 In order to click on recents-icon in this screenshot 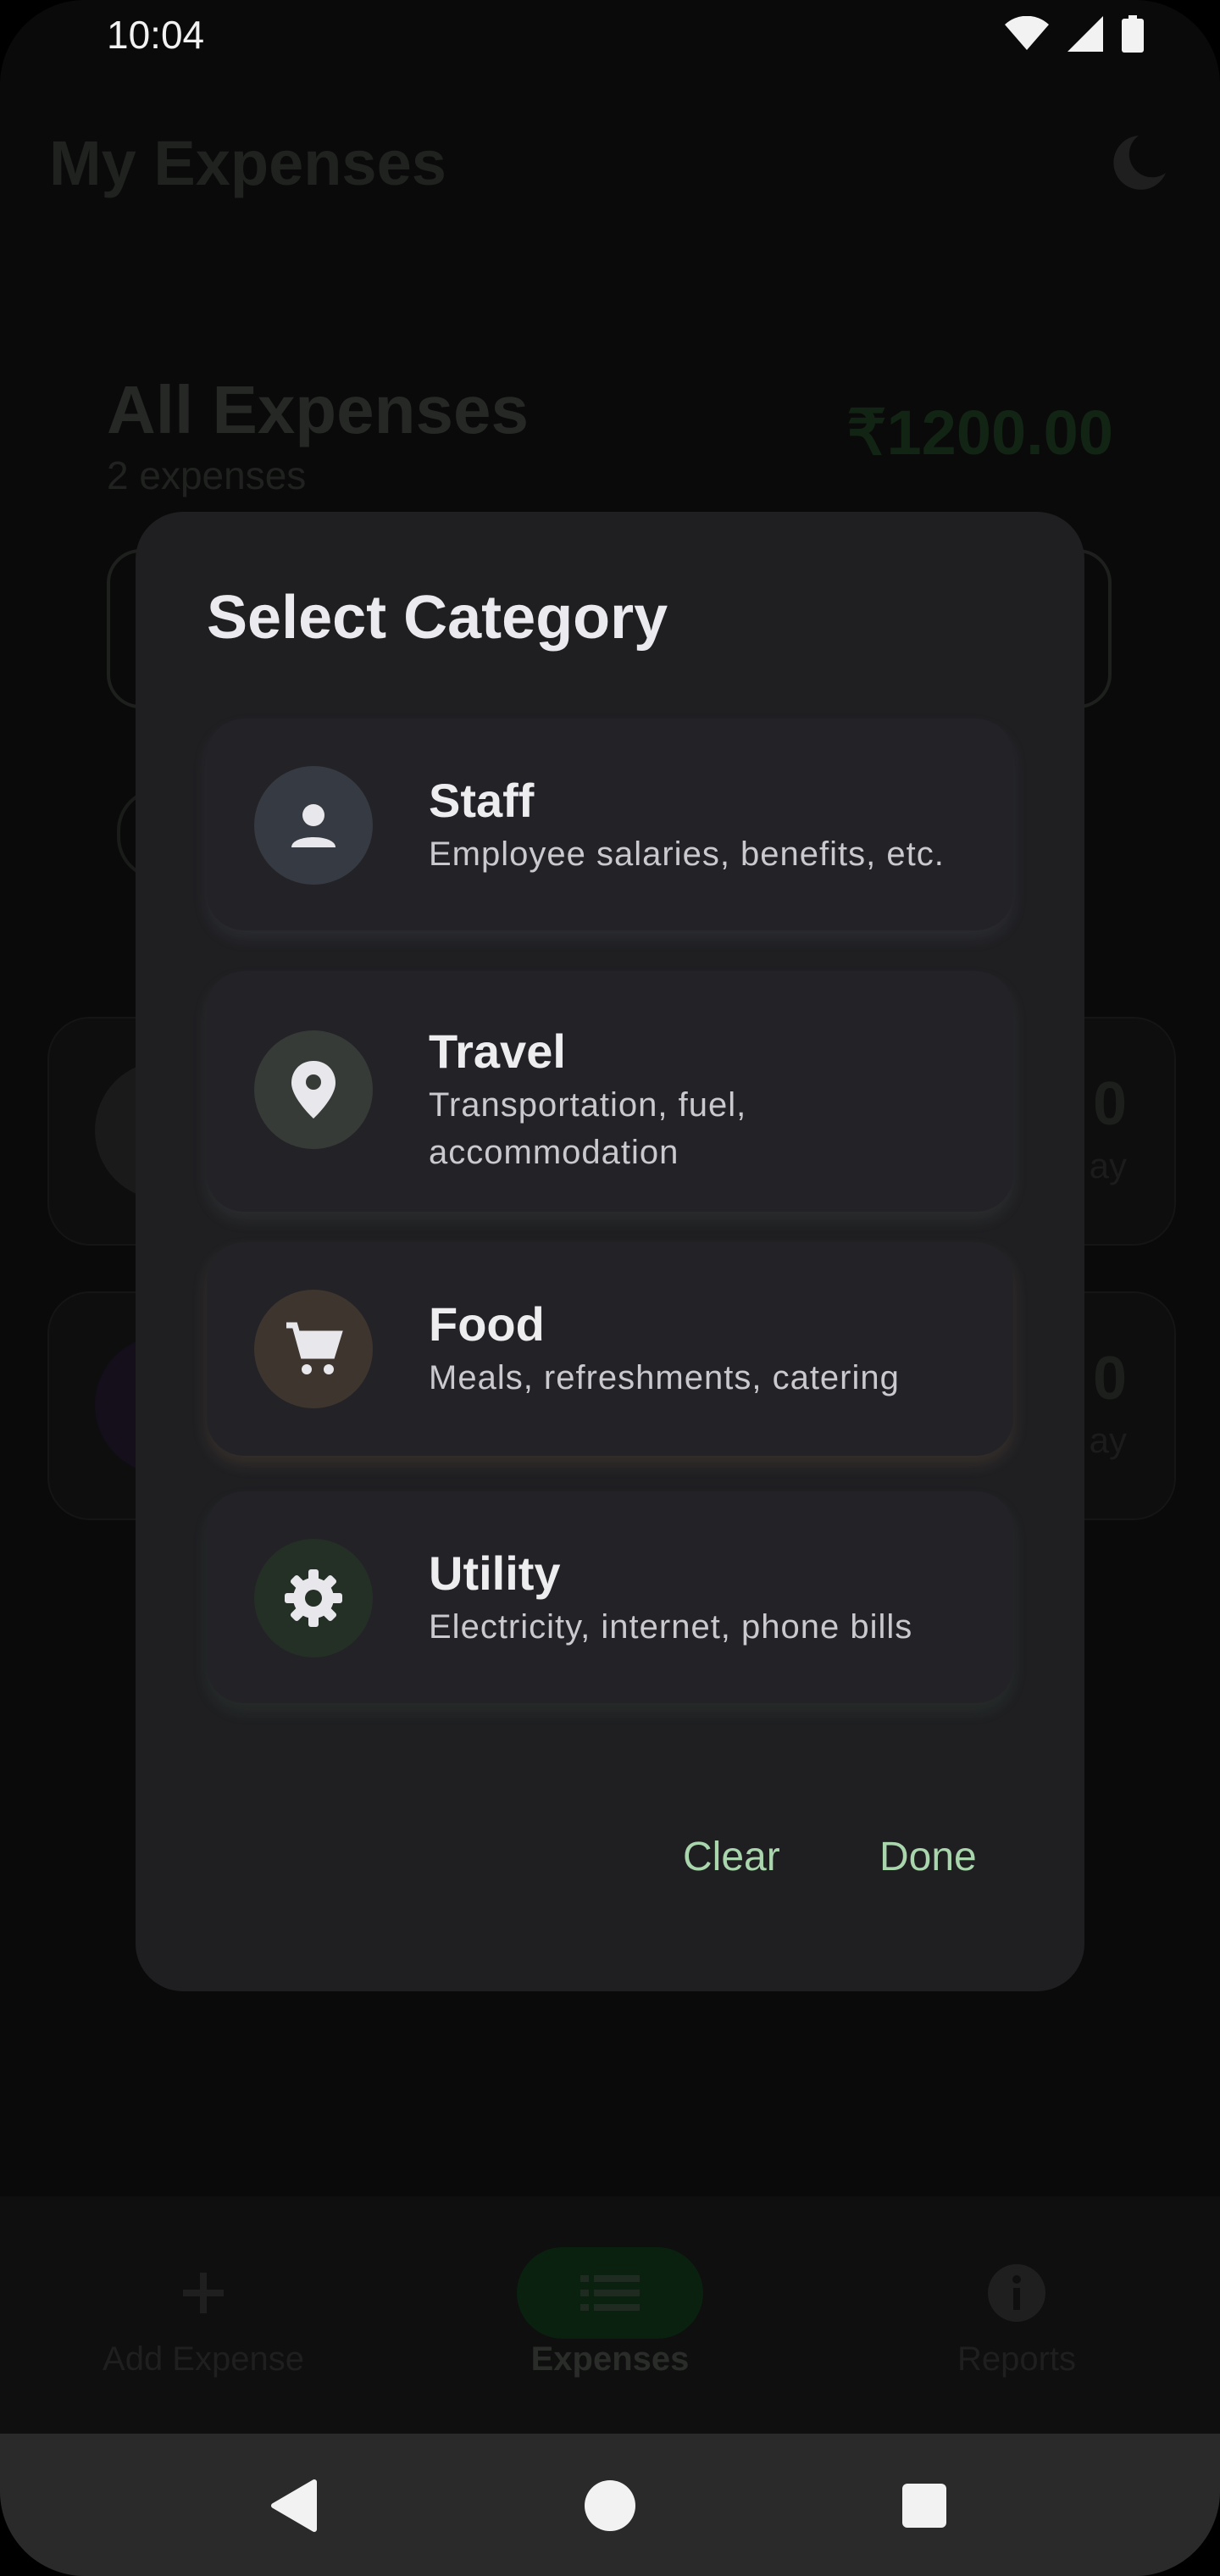, I will do `click(924, 2506)`.